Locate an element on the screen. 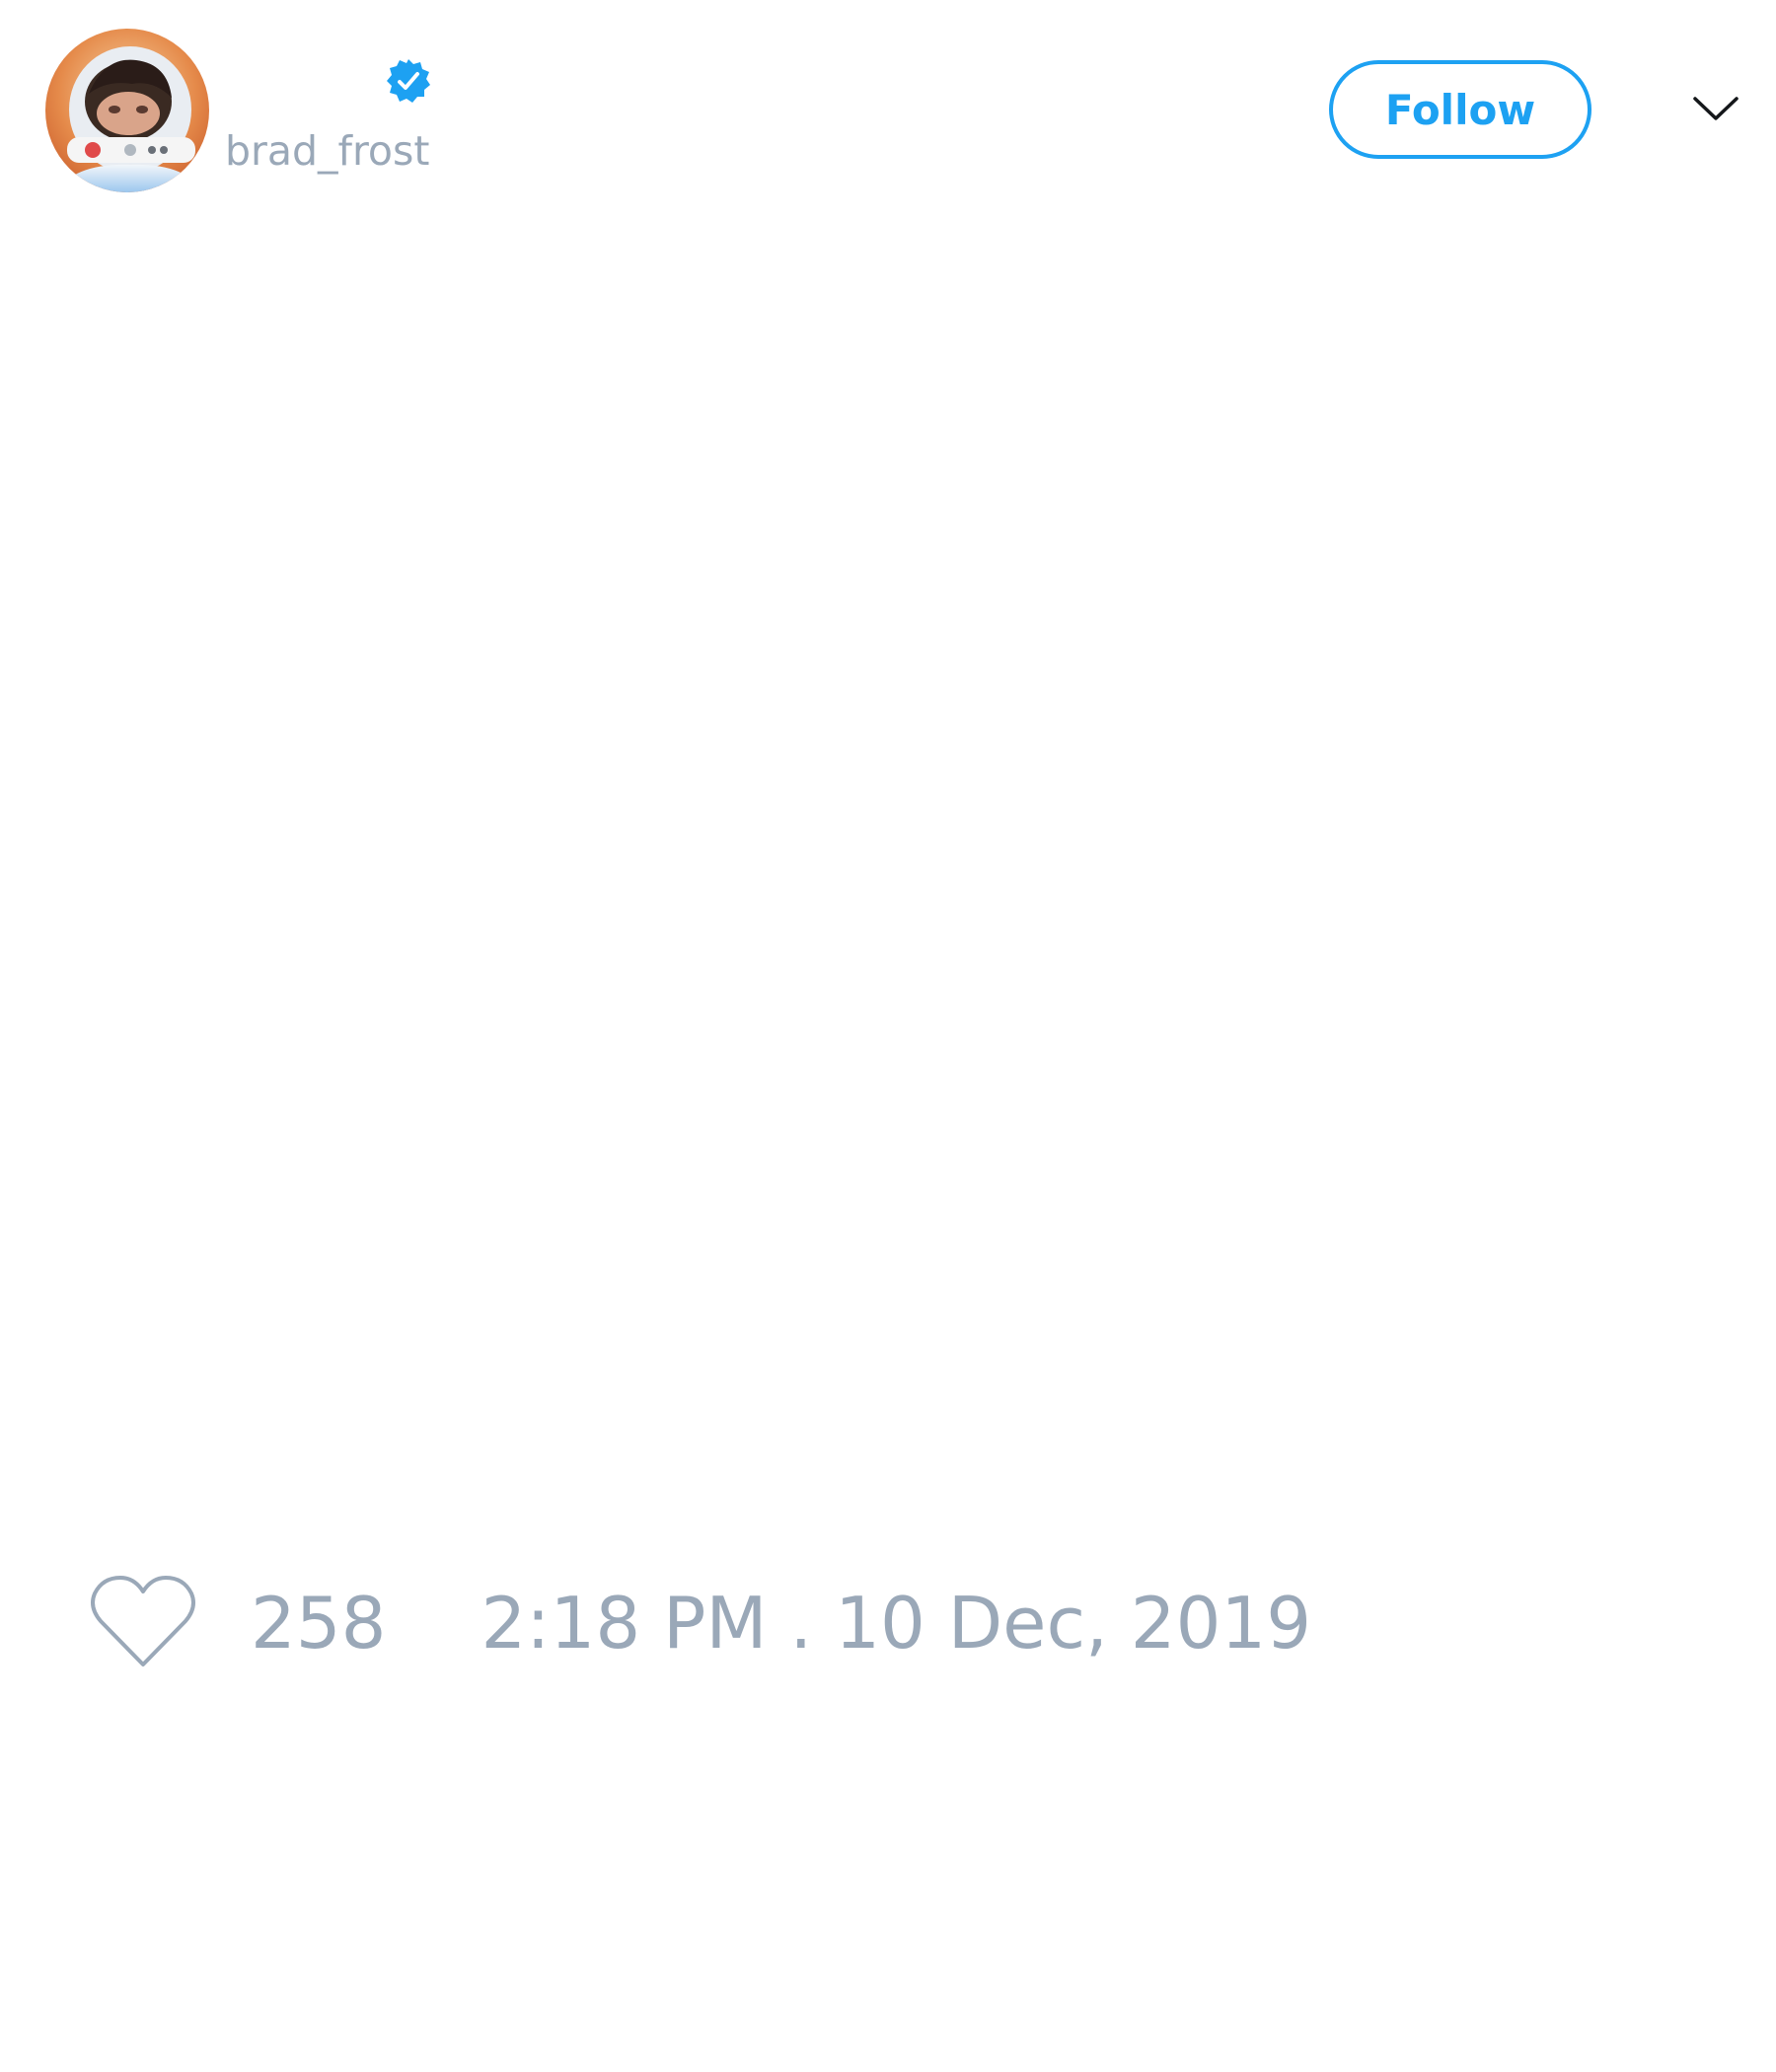 This screenshot has height=2072, width=1776. avatar-image is located at coordinates (127, 111).